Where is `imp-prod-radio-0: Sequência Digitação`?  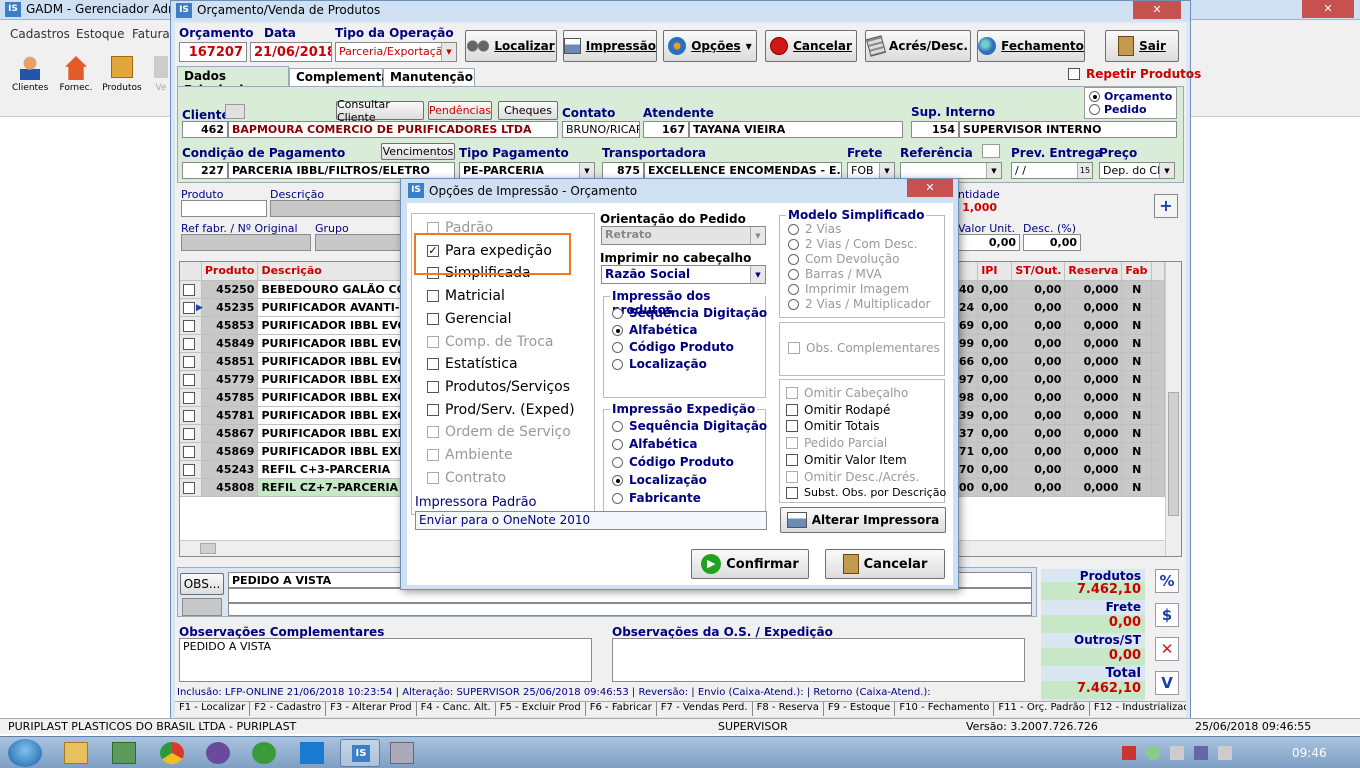
imp-prod-radio-0: Sequência Digitação is located at coordinates (689, 313).